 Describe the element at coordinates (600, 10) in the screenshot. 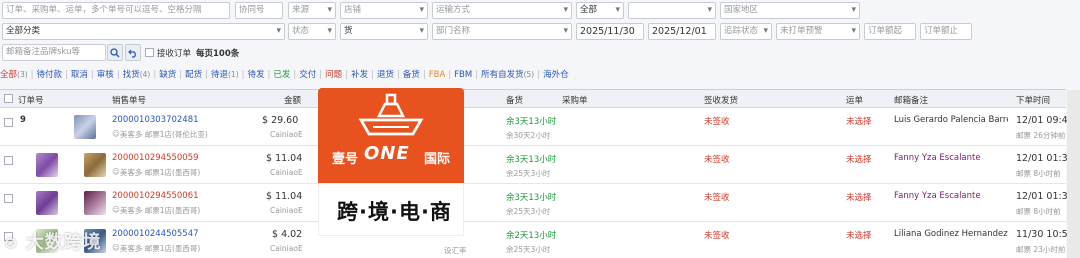

I see `all-select: 全部` at that location.